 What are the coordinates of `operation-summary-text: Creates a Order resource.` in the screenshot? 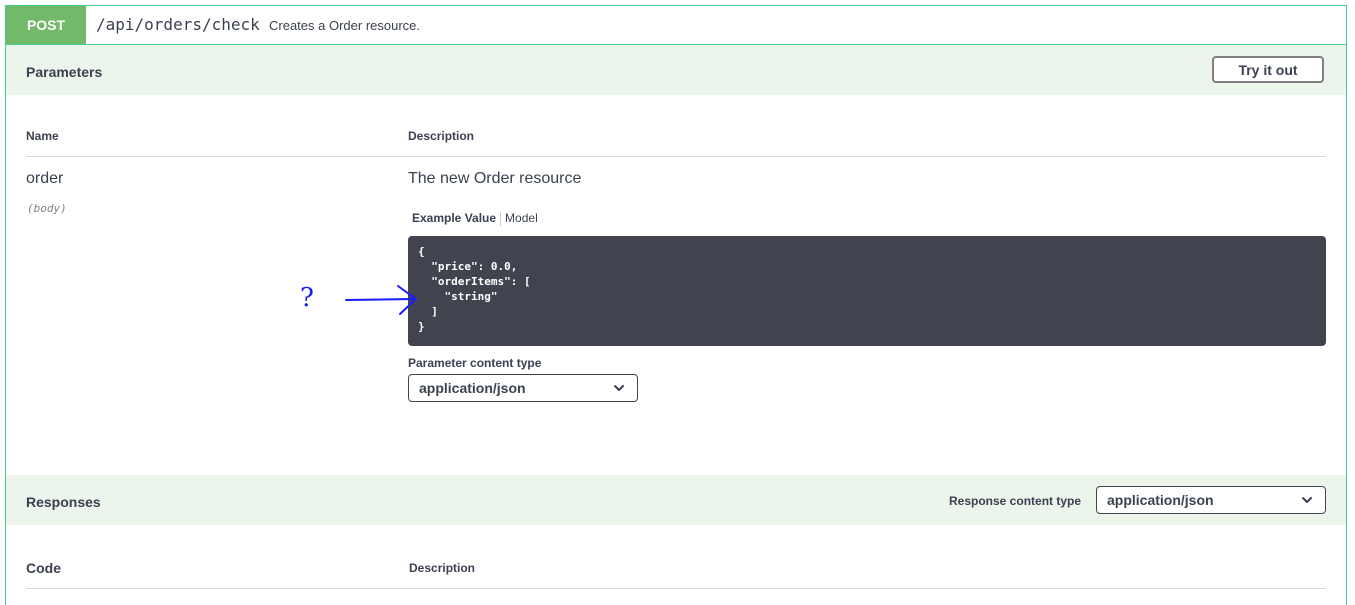 It's located at (345, 25).